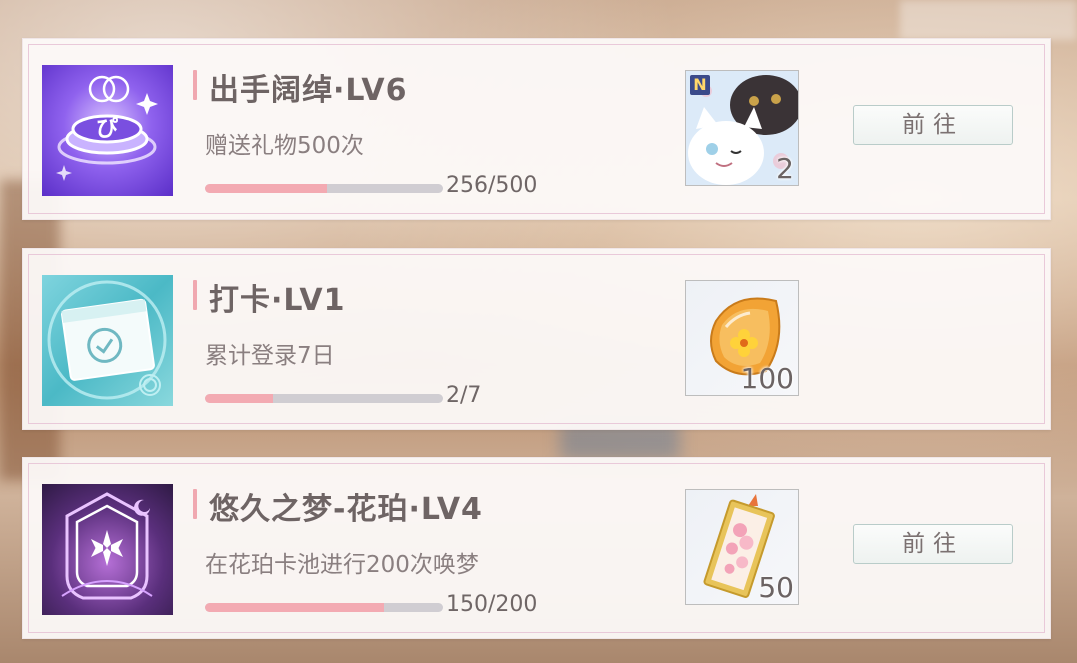 Image resolution: width=1077 pixels, height=663 pixels. I want to click on gift-coin-icon: ぴ, so click(107, 130).